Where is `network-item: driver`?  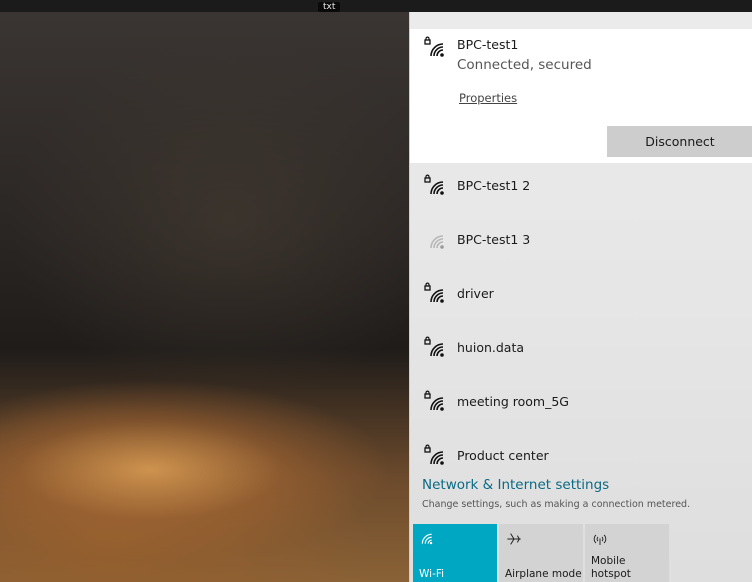
network-item: driver is located at coordinates (581, 292).